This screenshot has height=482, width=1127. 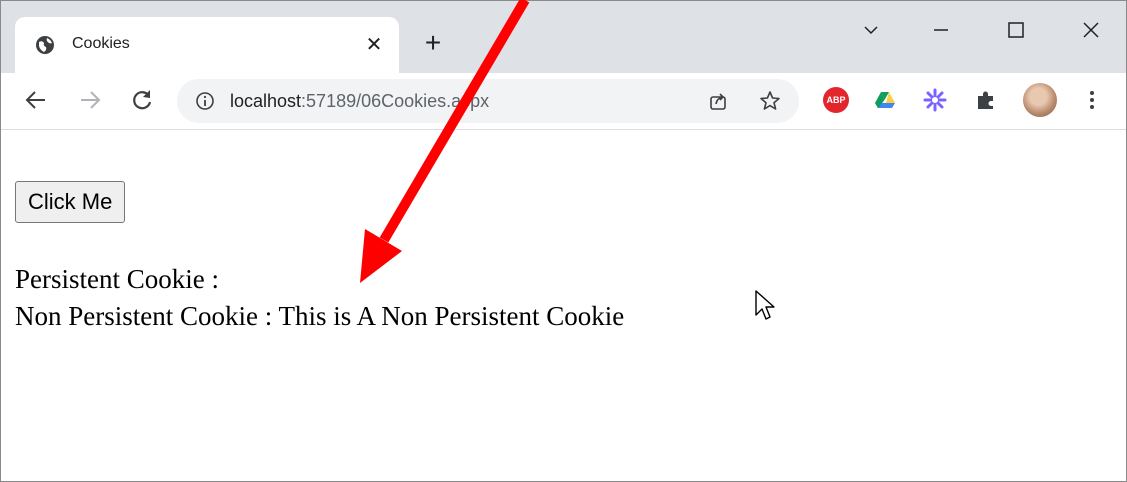 I want to click on forward-arrow-icon, so click(x=90, y=100).